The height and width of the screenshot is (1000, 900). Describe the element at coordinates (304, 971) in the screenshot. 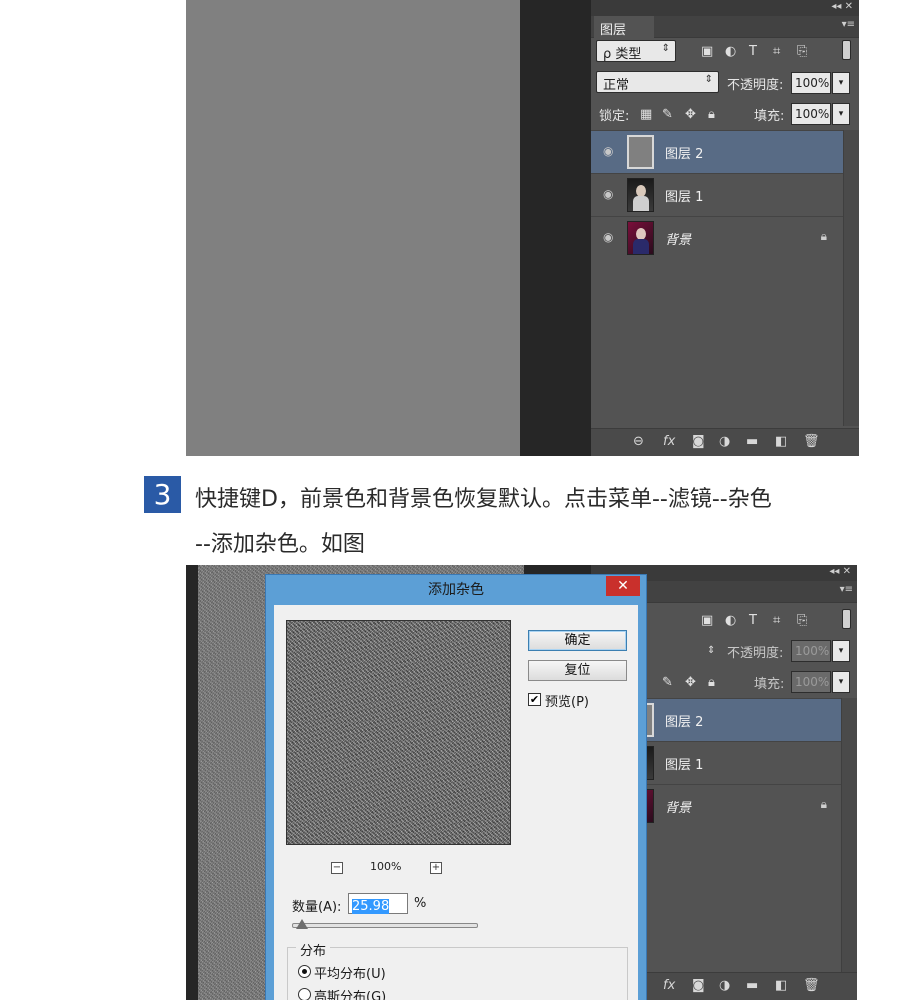

I see `uniform-radio` at that location.